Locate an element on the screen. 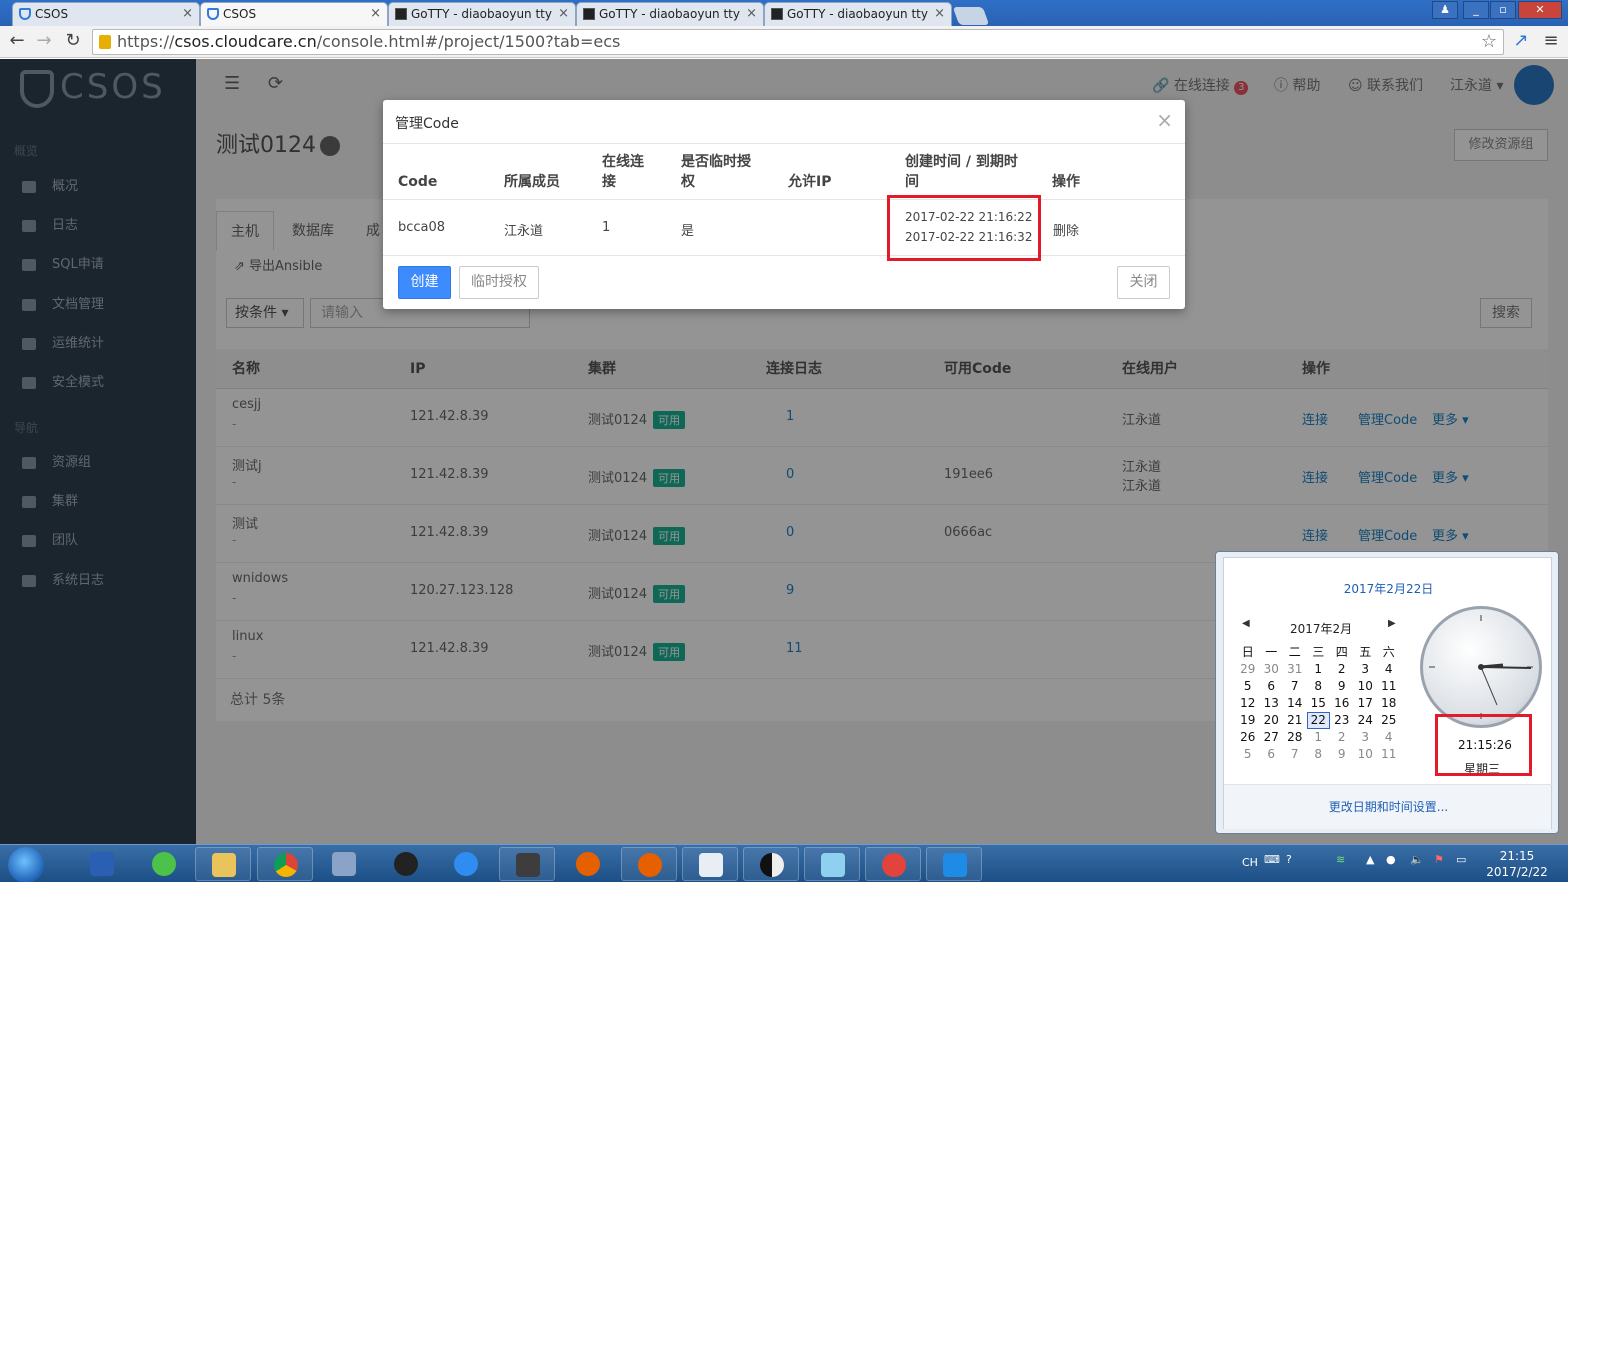 The height and width of the screenshot is (1353, 1600). prev-month-icon: ◀ is located at coordinates (1246, 623).